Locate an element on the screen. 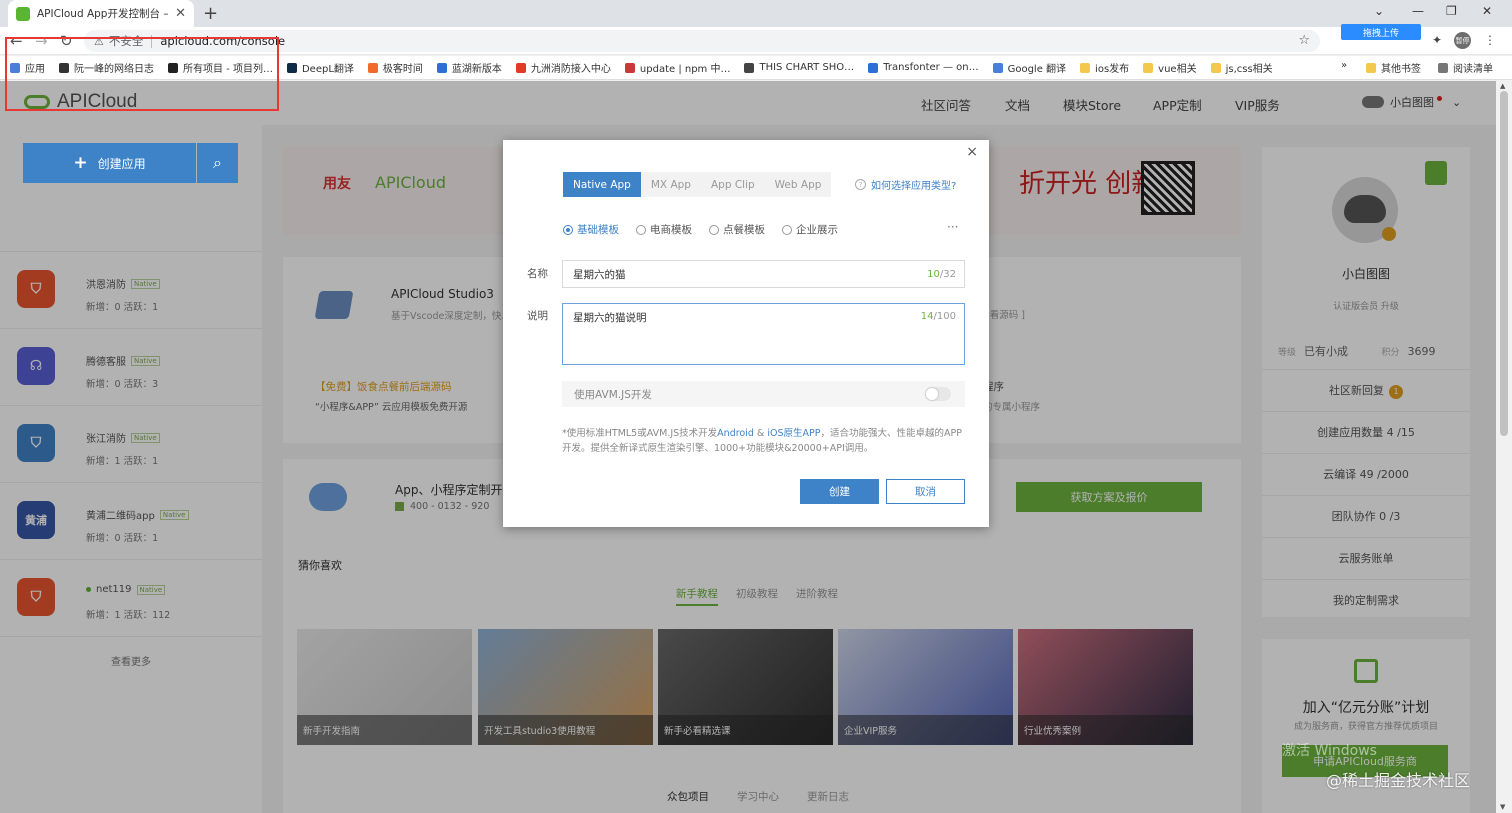 This screenshot has width=1512, height=813. radio-basic-template: 基础模板 is located at coordinates (591, 229).